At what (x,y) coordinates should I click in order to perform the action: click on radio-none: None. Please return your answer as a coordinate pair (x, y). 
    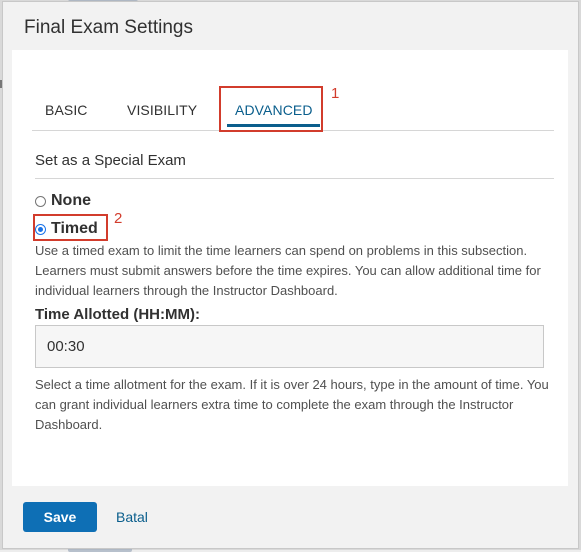
    Looking at the image, I should click on (63, 201).